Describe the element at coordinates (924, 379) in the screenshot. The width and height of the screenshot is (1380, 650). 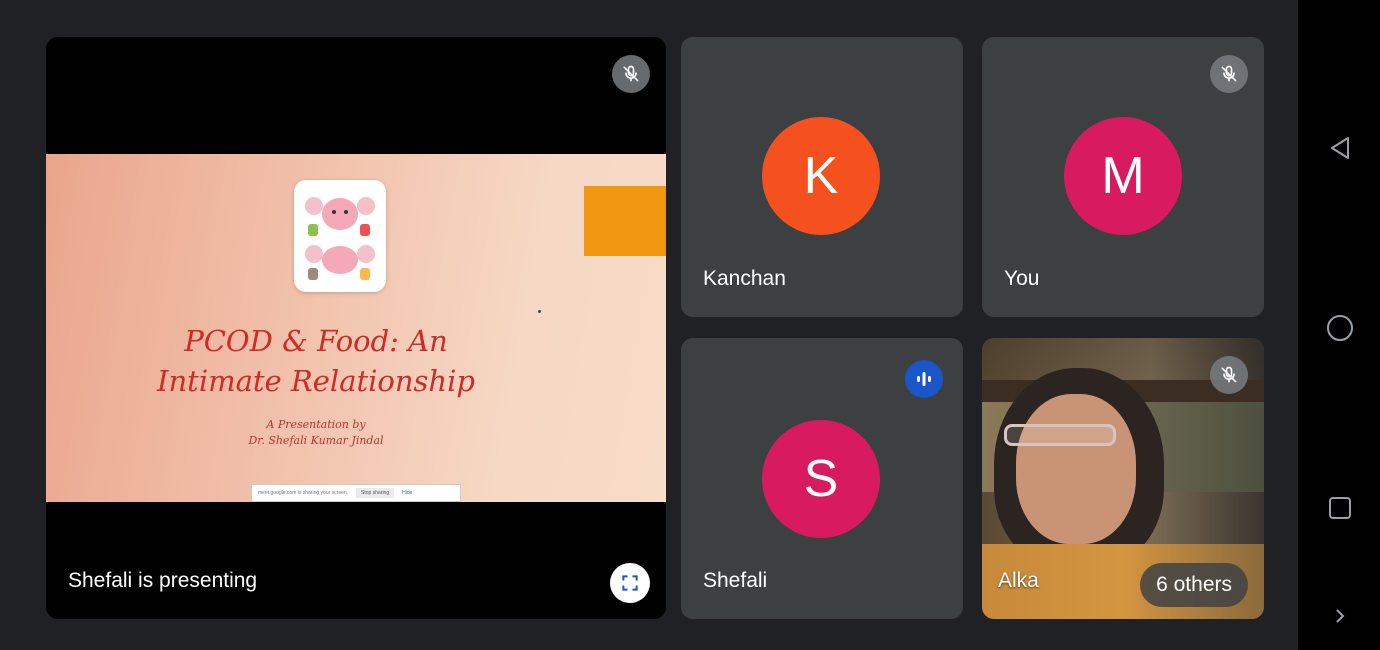
I see `speaking-indicator-icon` at that location.